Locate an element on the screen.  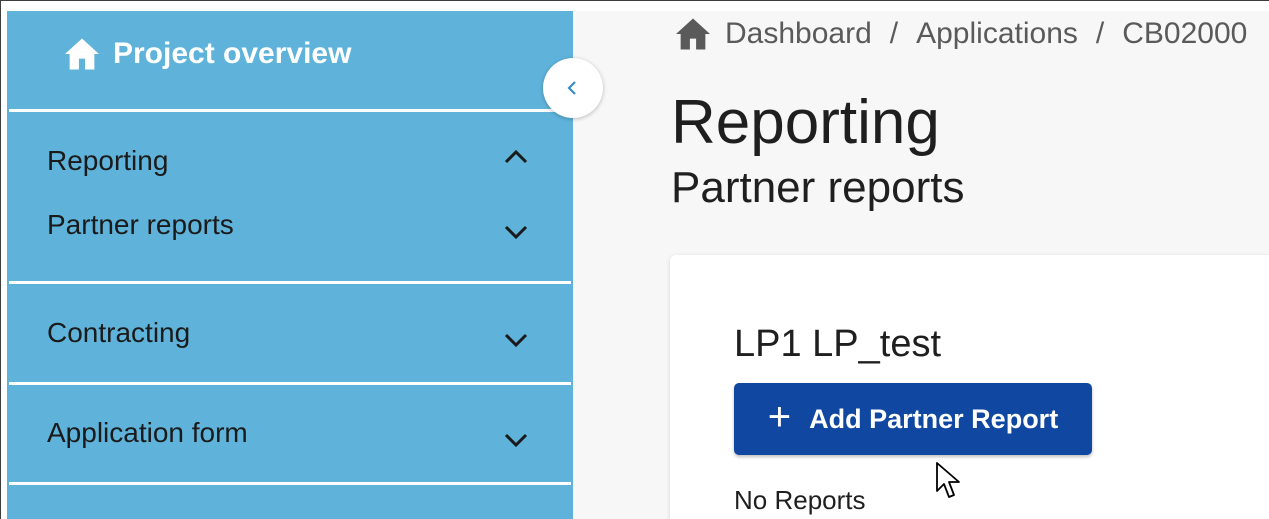
breadcrumb: Dashboard / Applications / CB02000 is located at coordinates (960, 34).